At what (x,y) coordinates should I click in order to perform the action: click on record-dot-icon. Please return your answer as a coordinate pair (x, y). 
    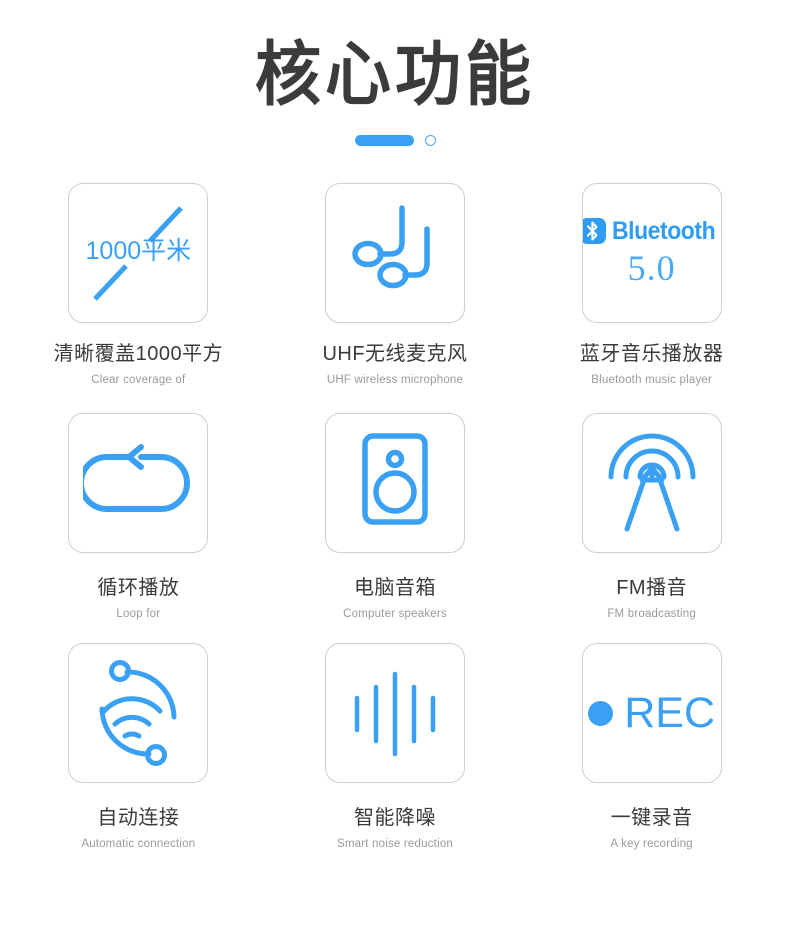
    Looking at the image, I should click on (601, 713).